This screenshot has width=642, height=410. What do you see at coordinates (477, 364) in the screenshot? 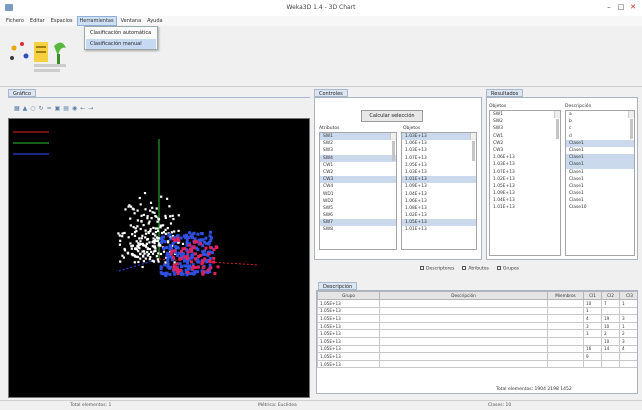
I see `table-row: 1.05E+13` at bounding box center [477, 364].